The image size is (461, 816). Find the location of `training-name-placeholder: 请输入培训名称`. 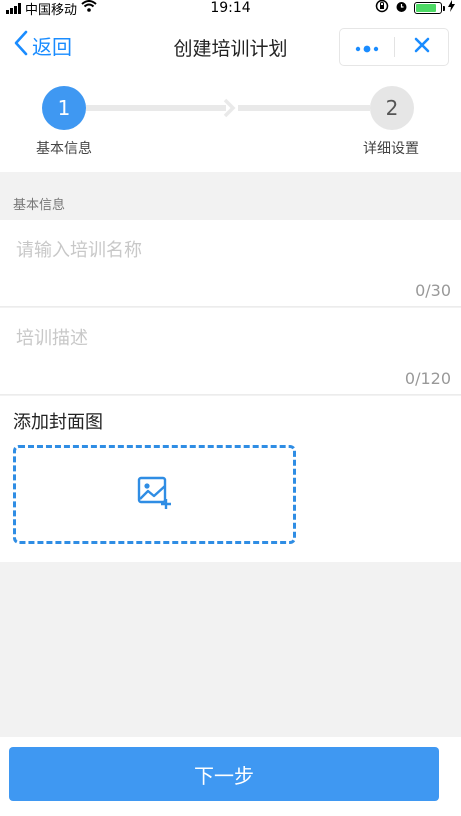

training-name-placeholder: 请输入培训名称 is located at coordinates (79, 250).